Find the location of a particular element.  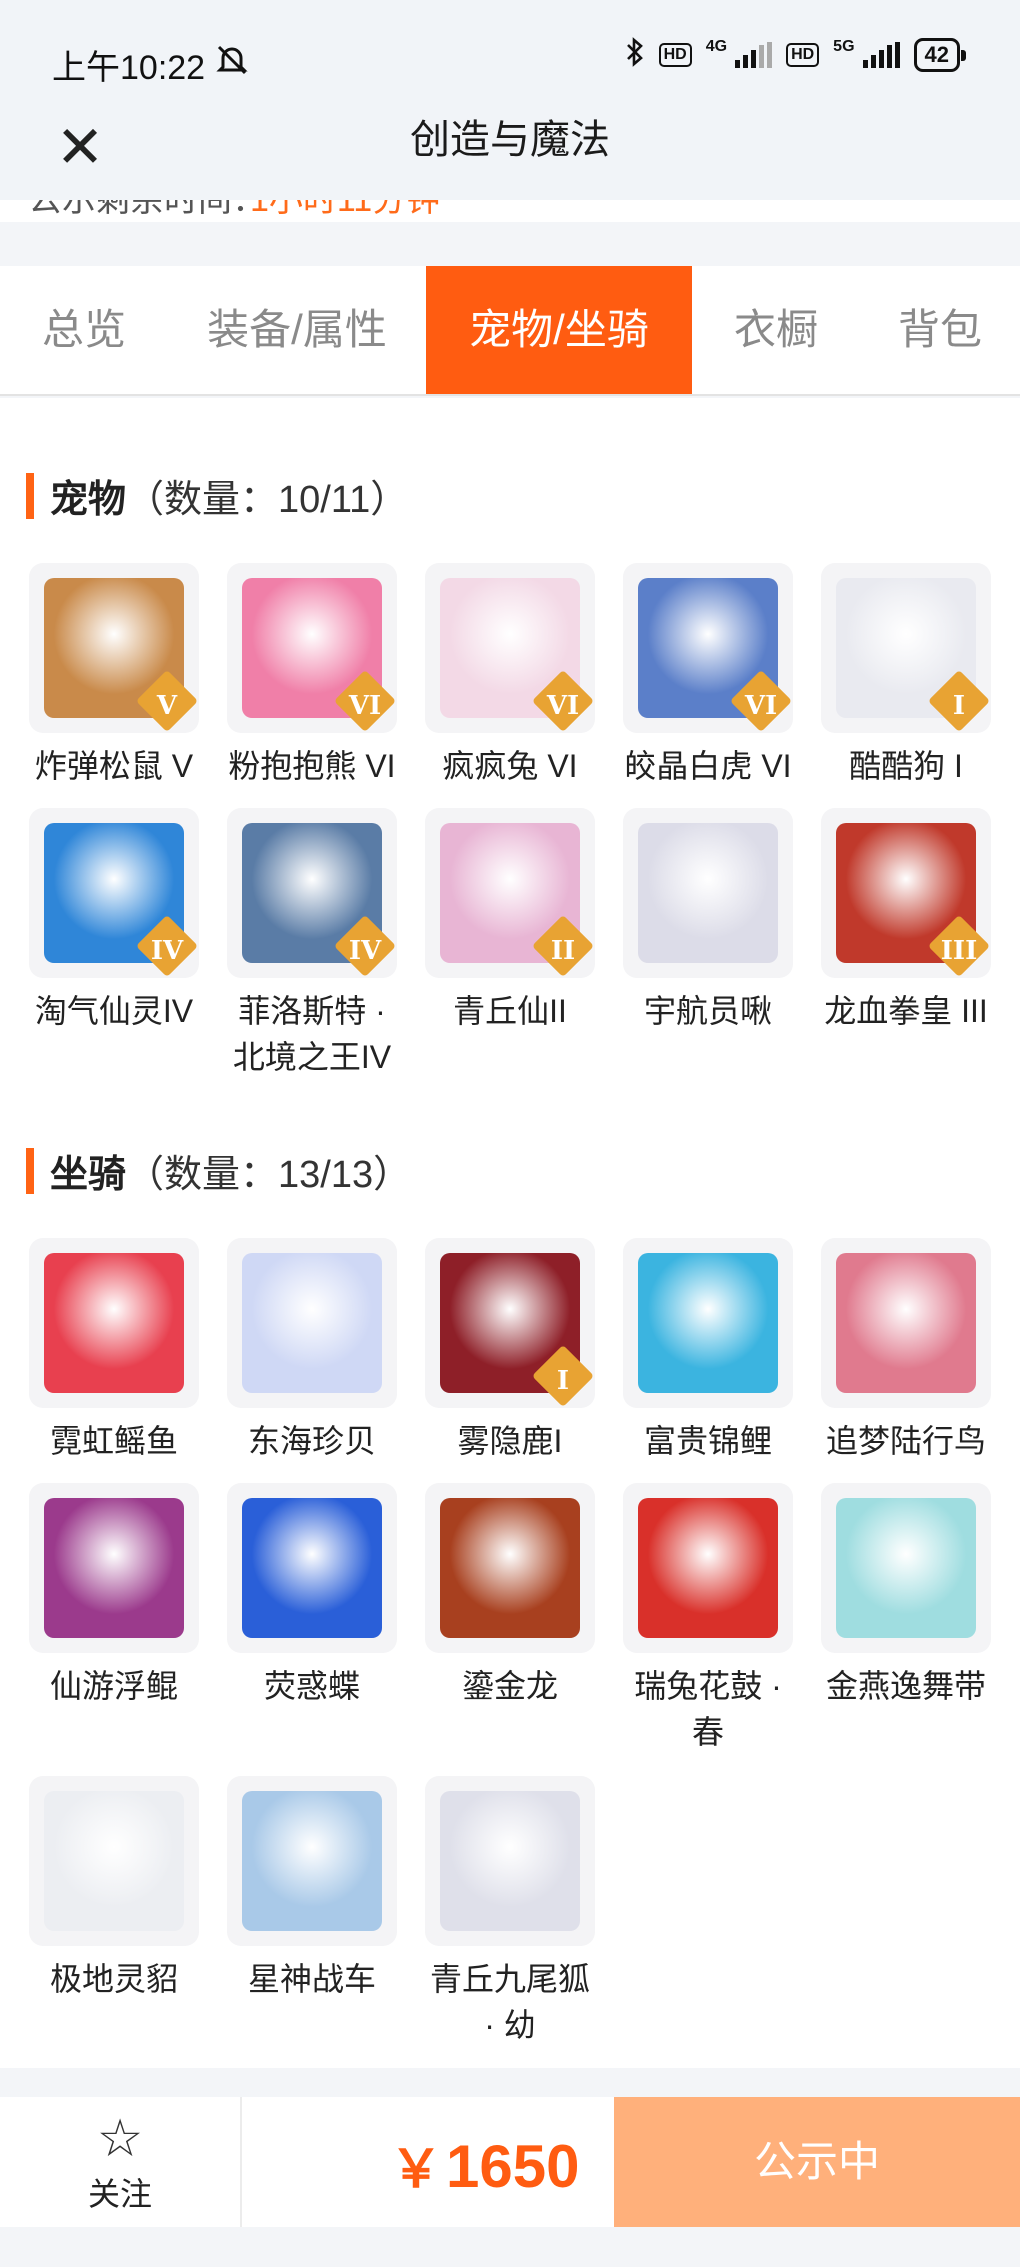

pet-thumbnail is located at coordinates (708, 893).